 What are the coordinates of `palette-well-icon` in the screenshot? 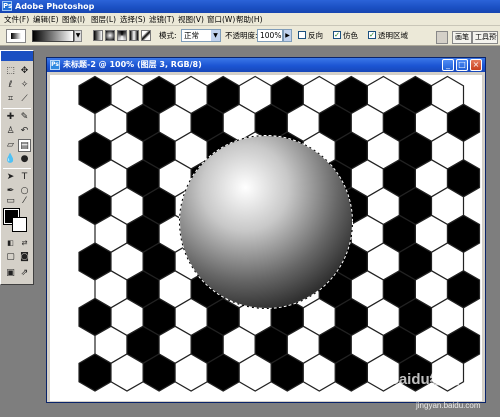 It's located at (442, 37).